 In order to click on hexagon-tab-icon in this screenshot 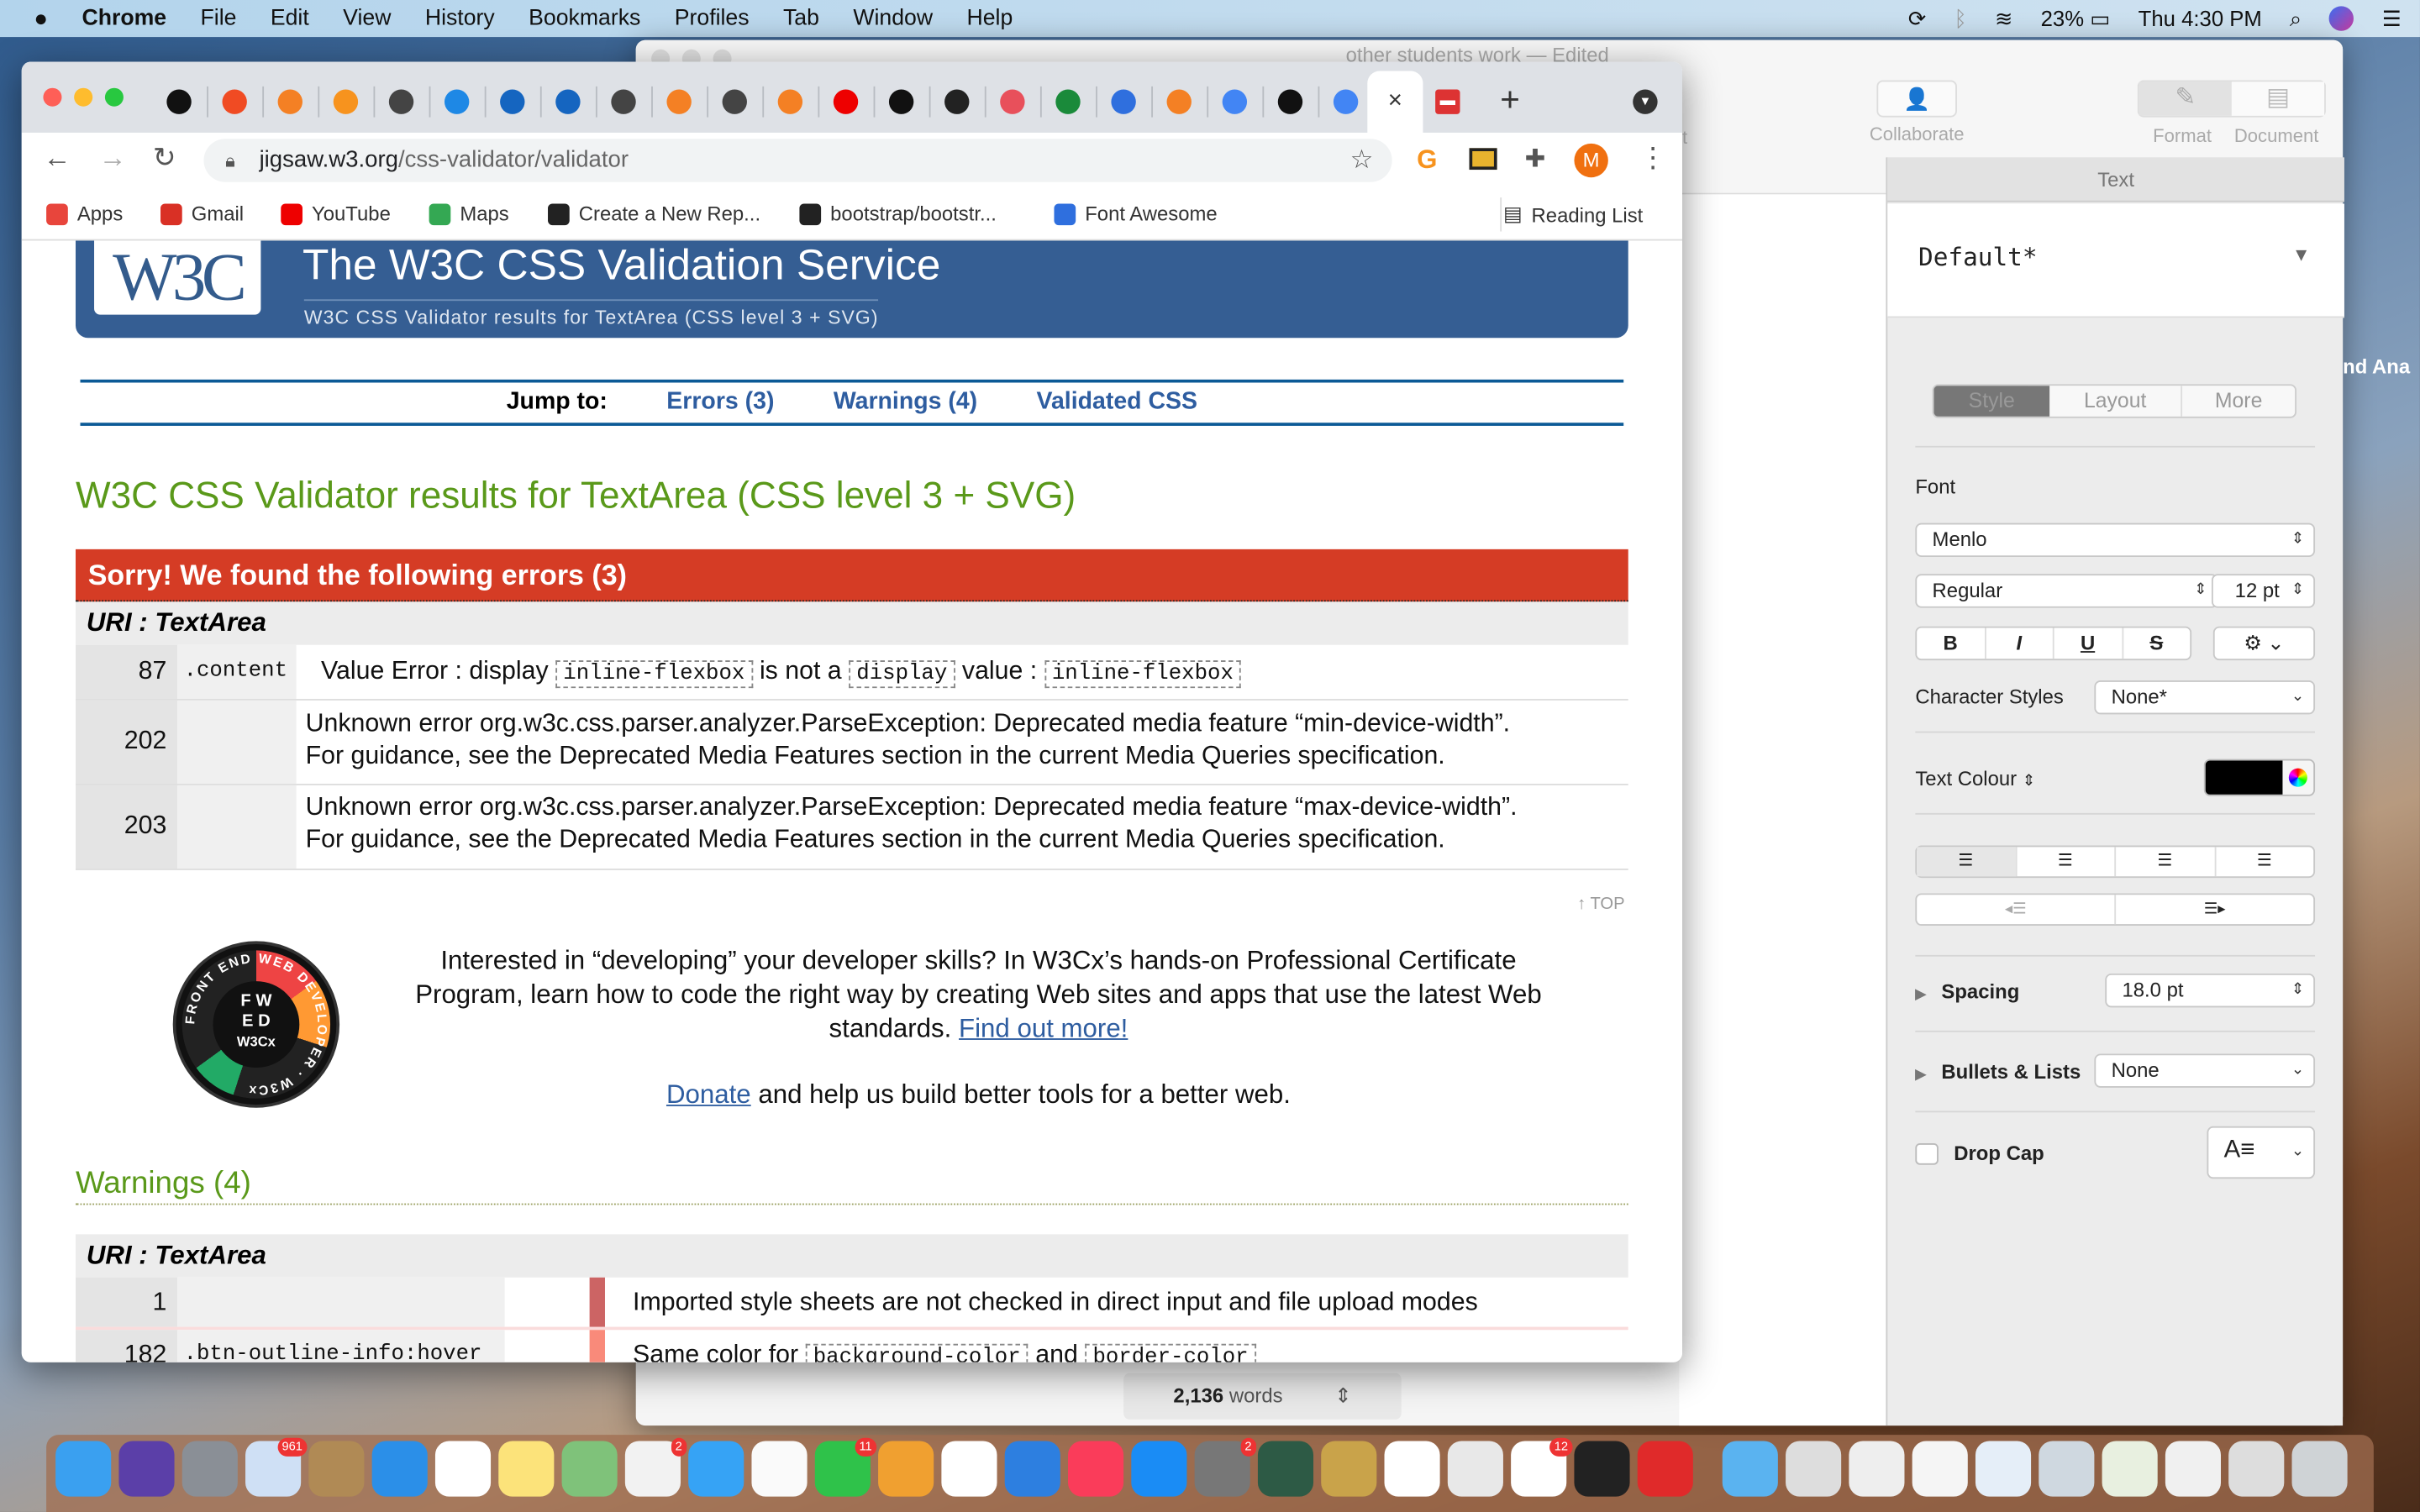, I will do `click(457, 101)`.